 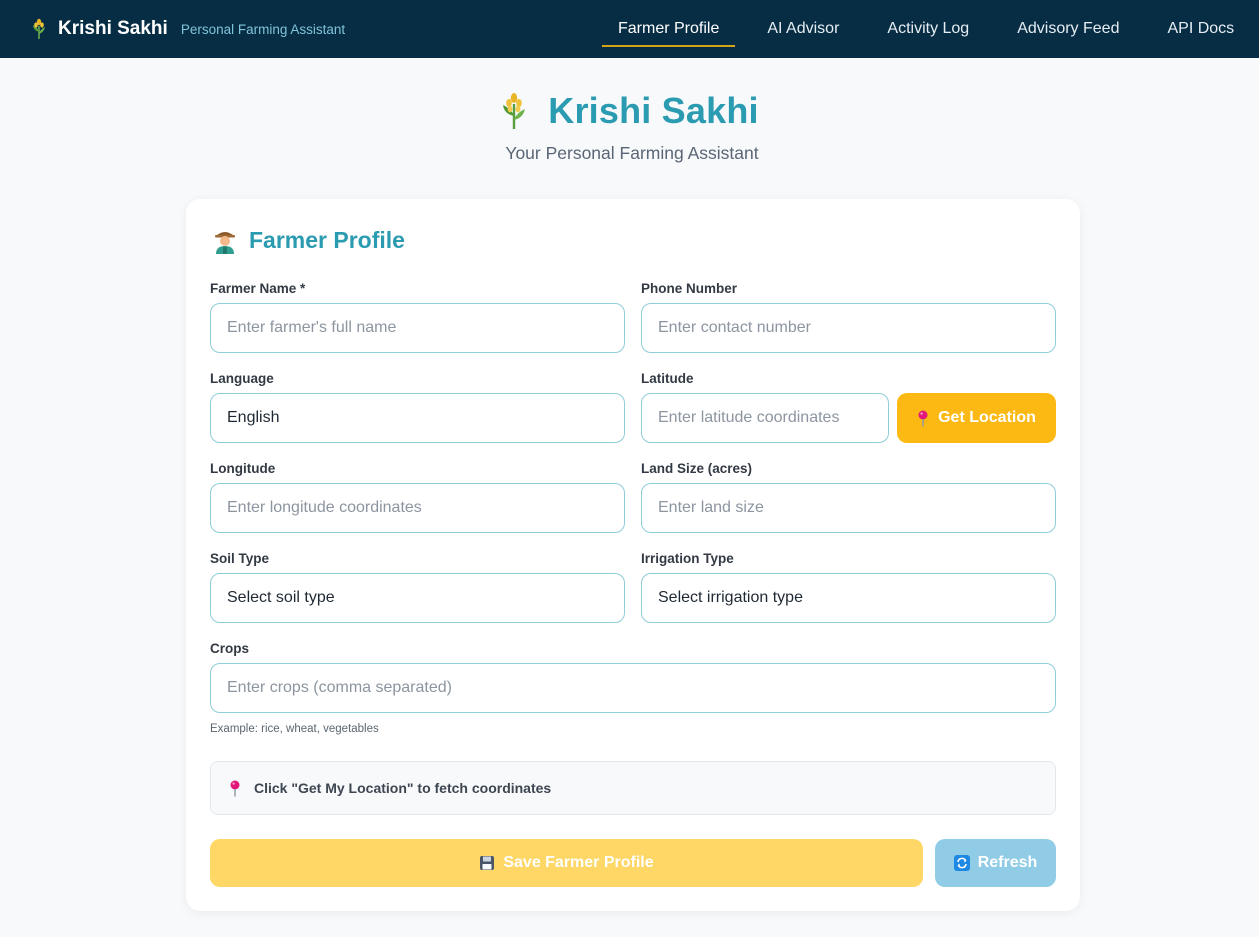 I want to click on farmer-name-input, so click(x=417, y=328).